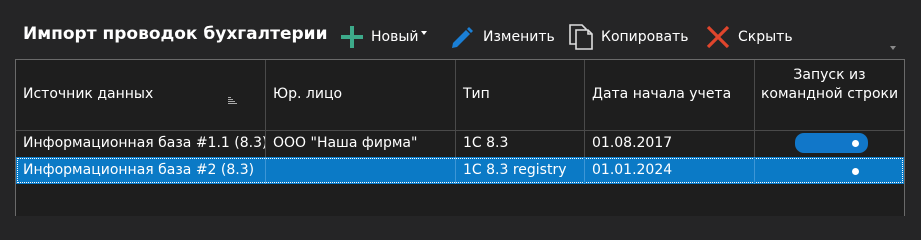 The width and height of the screenshot is (921, 240). What do you see at coordinates (829, 95) in the screenshot?
I see `column-header-cmd-launch: Запуск из командной строки` at bounding box center [829, 95].